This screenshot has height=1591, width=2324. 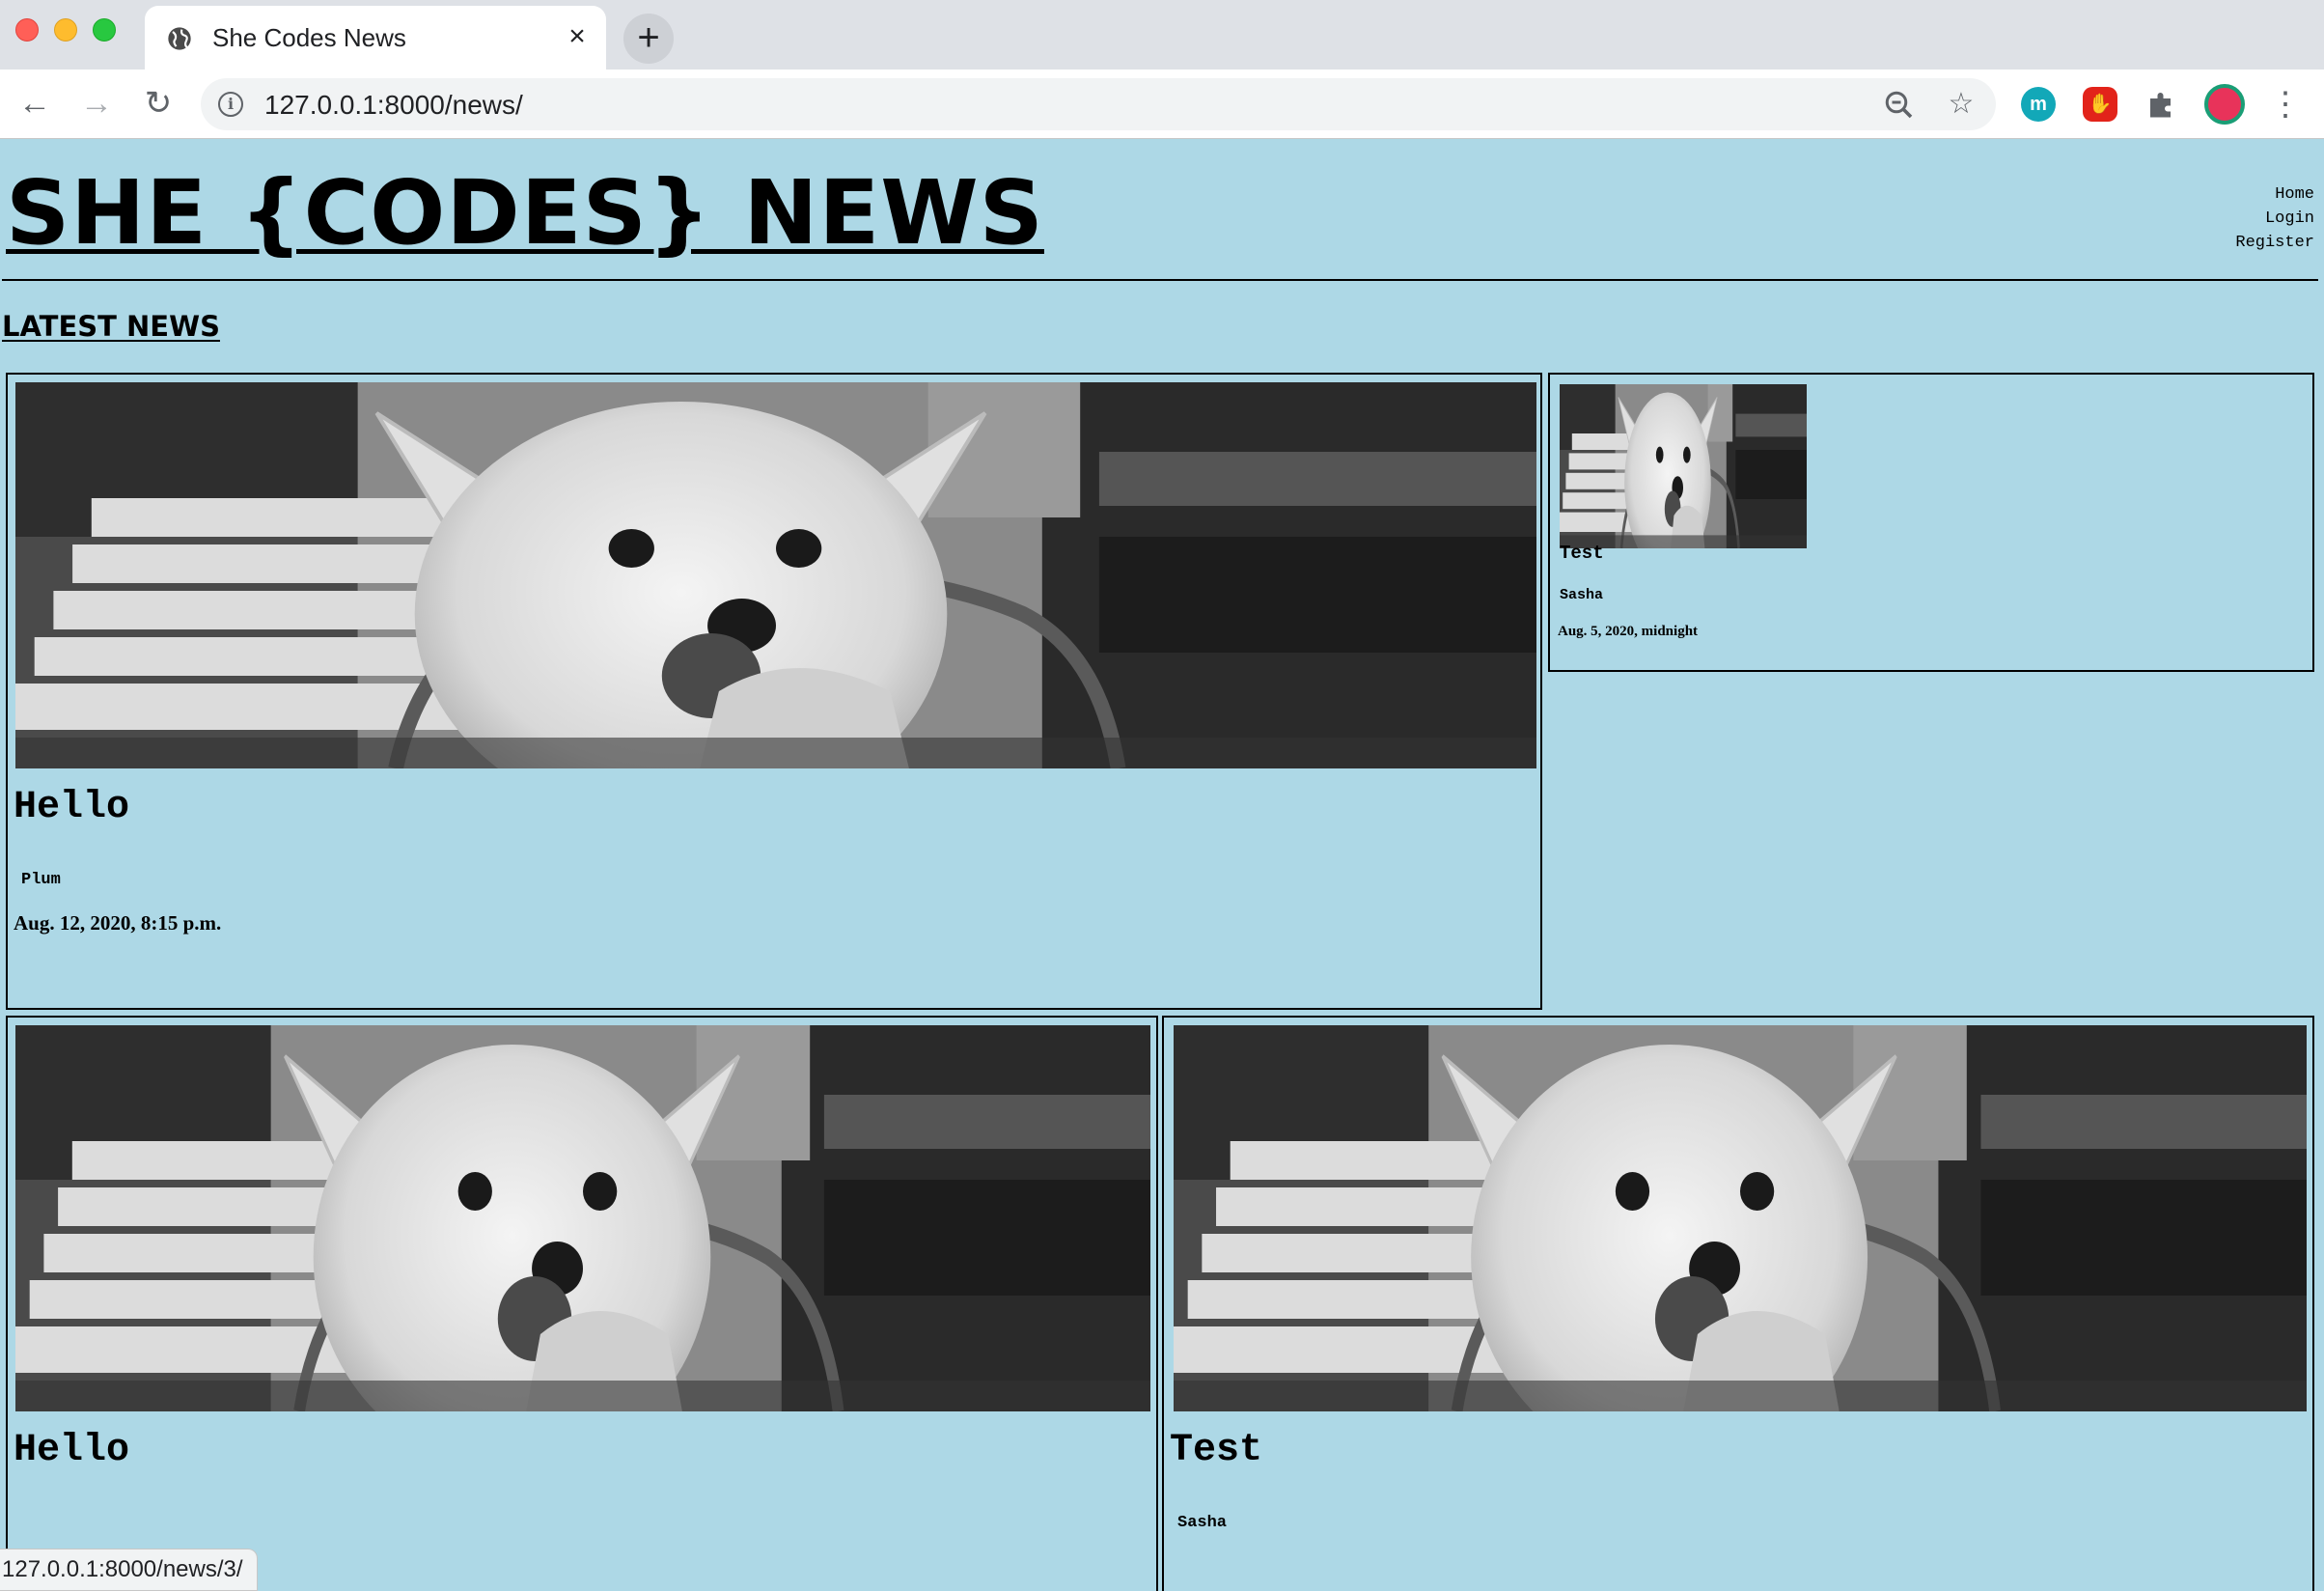 I want to click on reload-icon: ↻, so click(x=158, y=104).